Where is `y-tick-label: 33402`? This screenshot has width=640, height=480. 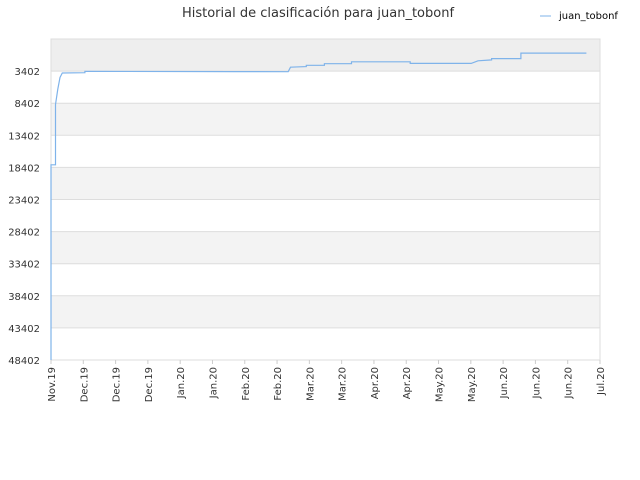
y-tick-label: 33402 is located at coordinates (24, 265).